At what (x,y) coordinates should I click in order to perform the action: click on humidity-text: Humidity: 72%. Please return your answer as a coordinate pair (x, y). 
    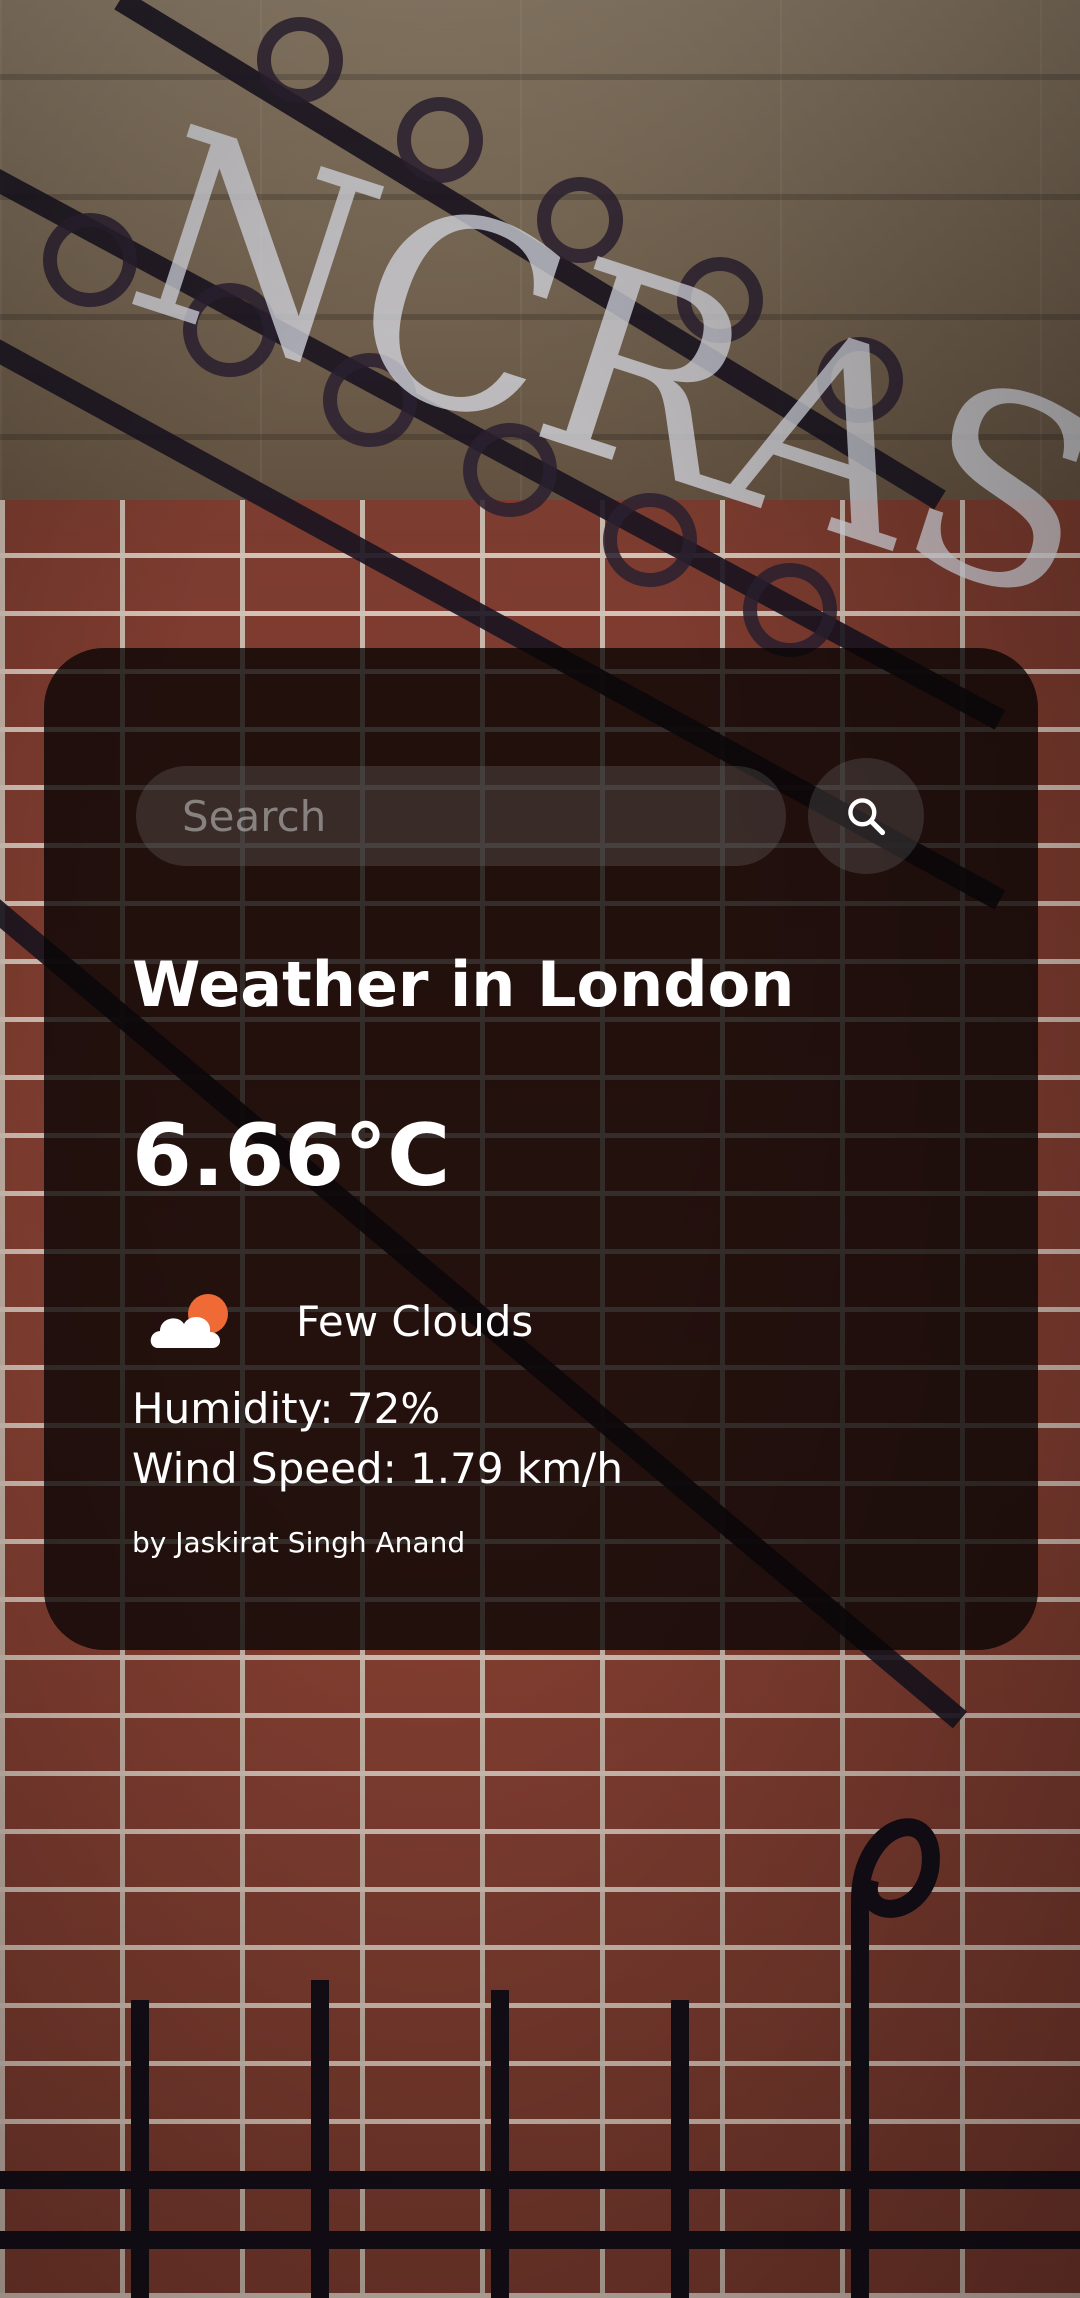
    Looking at the image, I should click on (286, 1408).